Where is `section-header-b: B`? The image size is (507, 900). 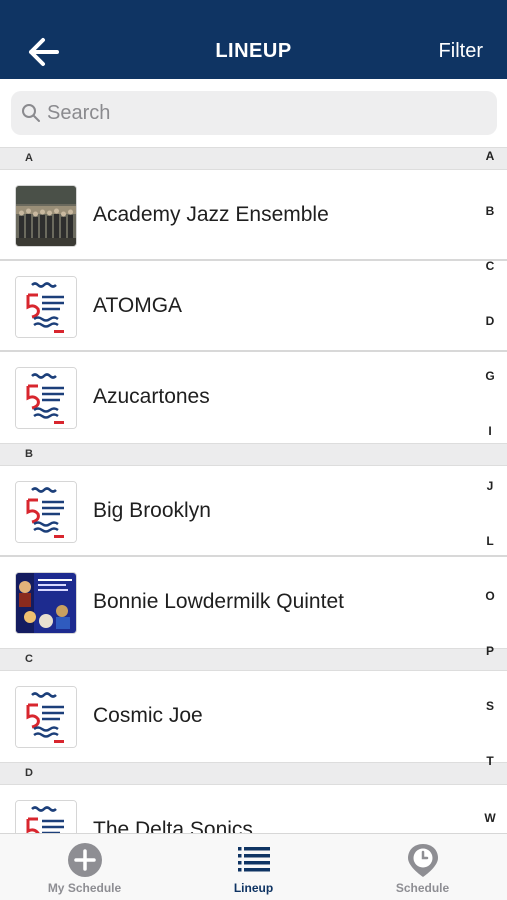
section-header-b: B is located at coordinates (253, 454).